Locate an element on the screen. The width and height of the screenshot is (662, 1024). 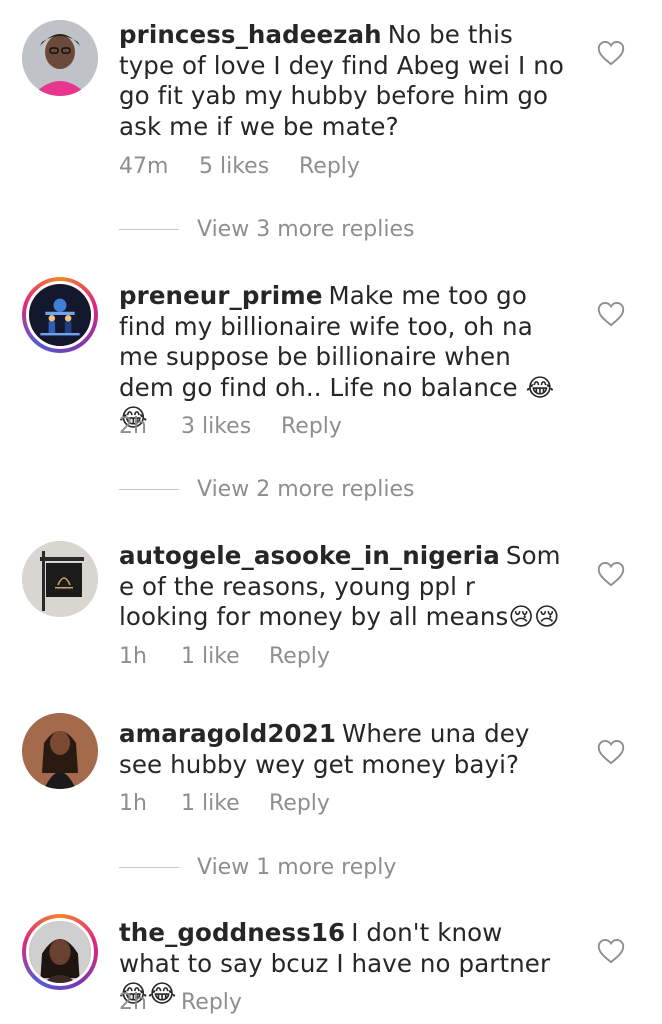
woman-avatar-icon is located at coordinates (60, 751).